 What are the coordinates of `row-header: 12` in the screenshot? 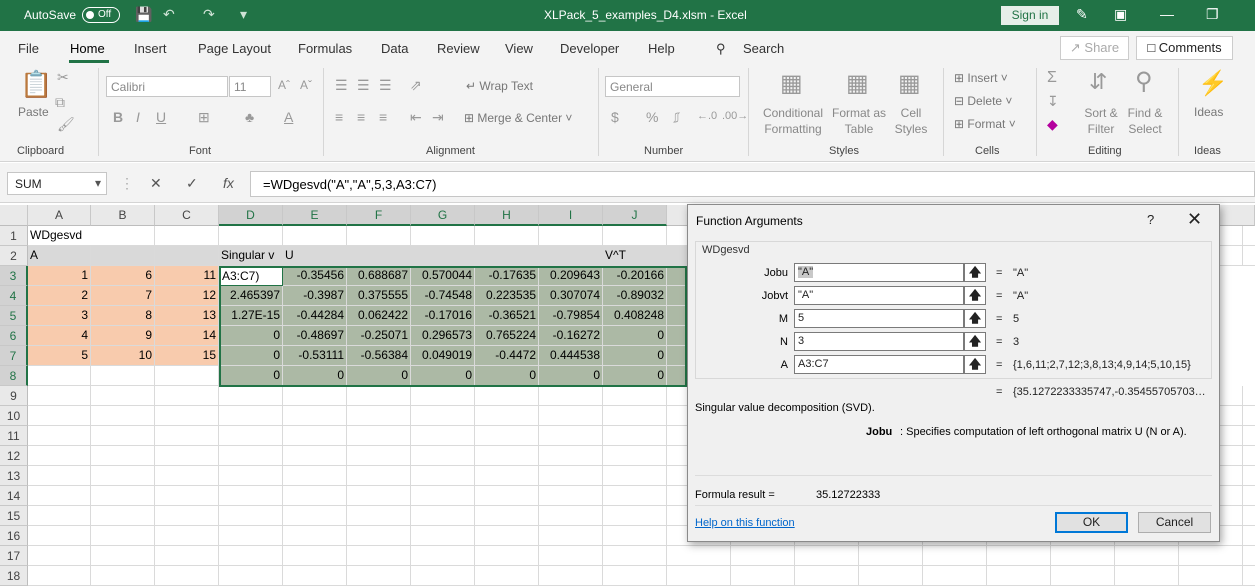 It's located at (14, 456).